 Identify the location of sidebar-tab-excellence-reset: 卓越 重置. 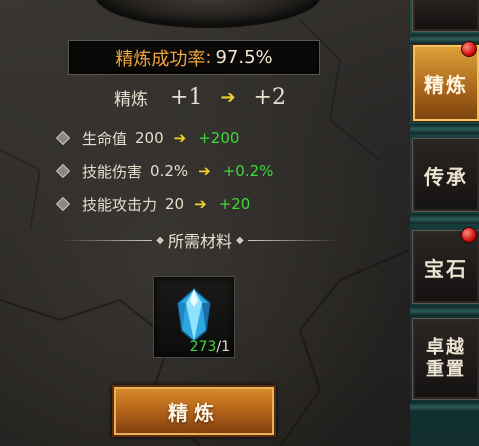
(445, 359).